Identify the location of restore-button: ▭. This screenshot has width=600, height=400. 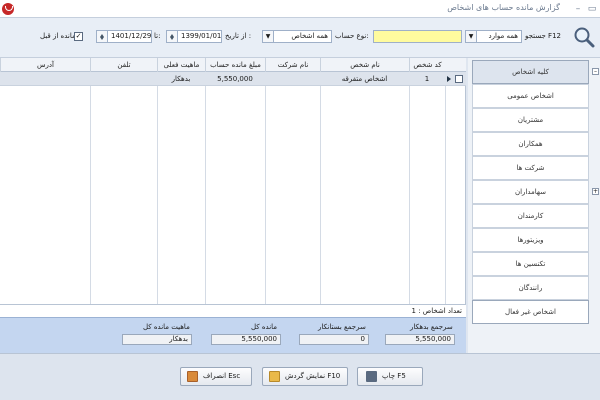
(592, 9).